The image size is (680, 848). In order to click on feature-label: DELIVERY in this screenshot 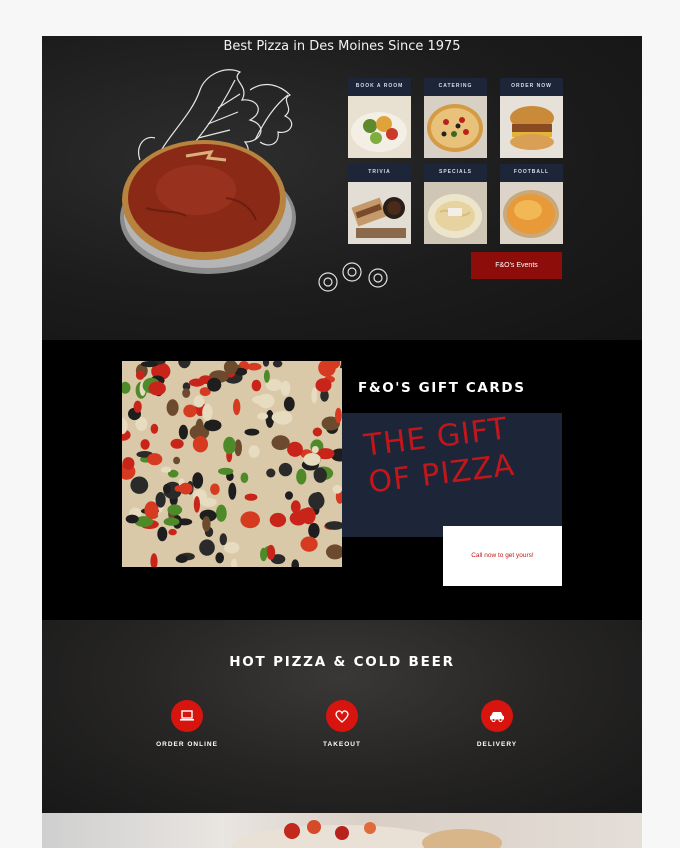, I will do `click(497, 744)`.